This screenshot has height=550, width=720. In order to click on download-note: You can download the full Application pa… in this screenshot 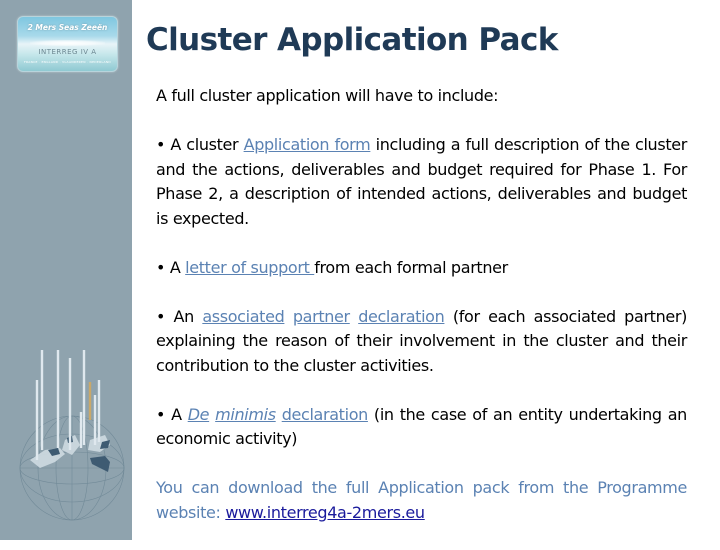, I will do `click(421, 500)`.